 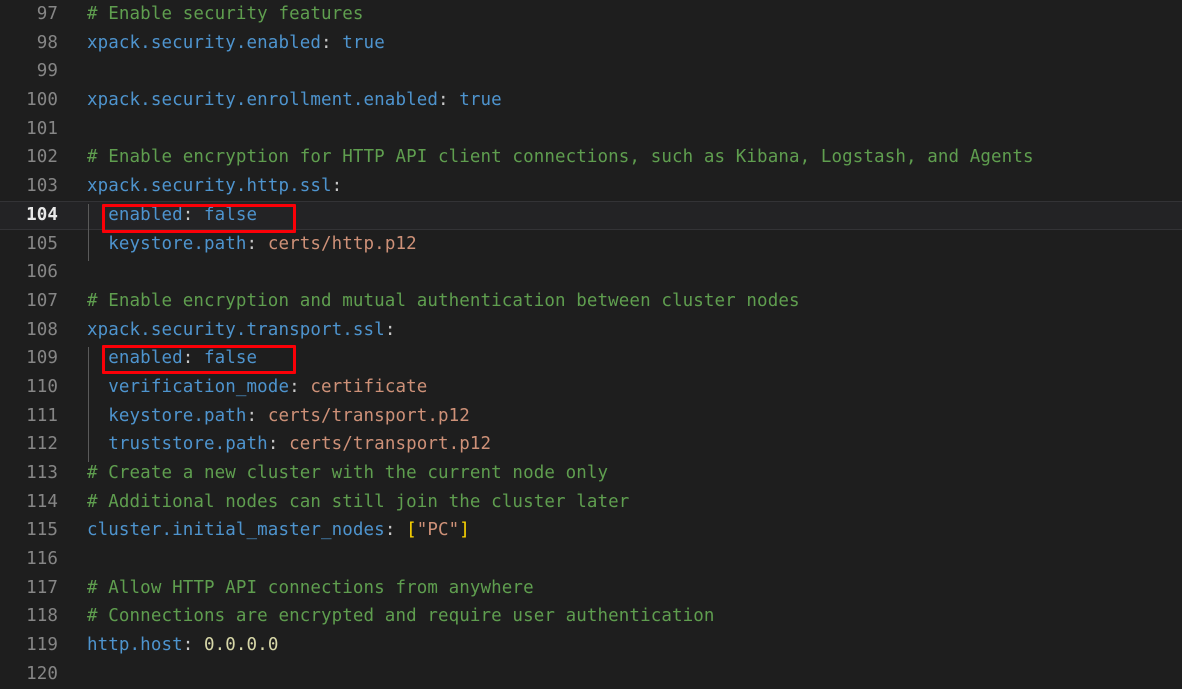 I want to click on line-number: 120, so click(x=42, y=673).